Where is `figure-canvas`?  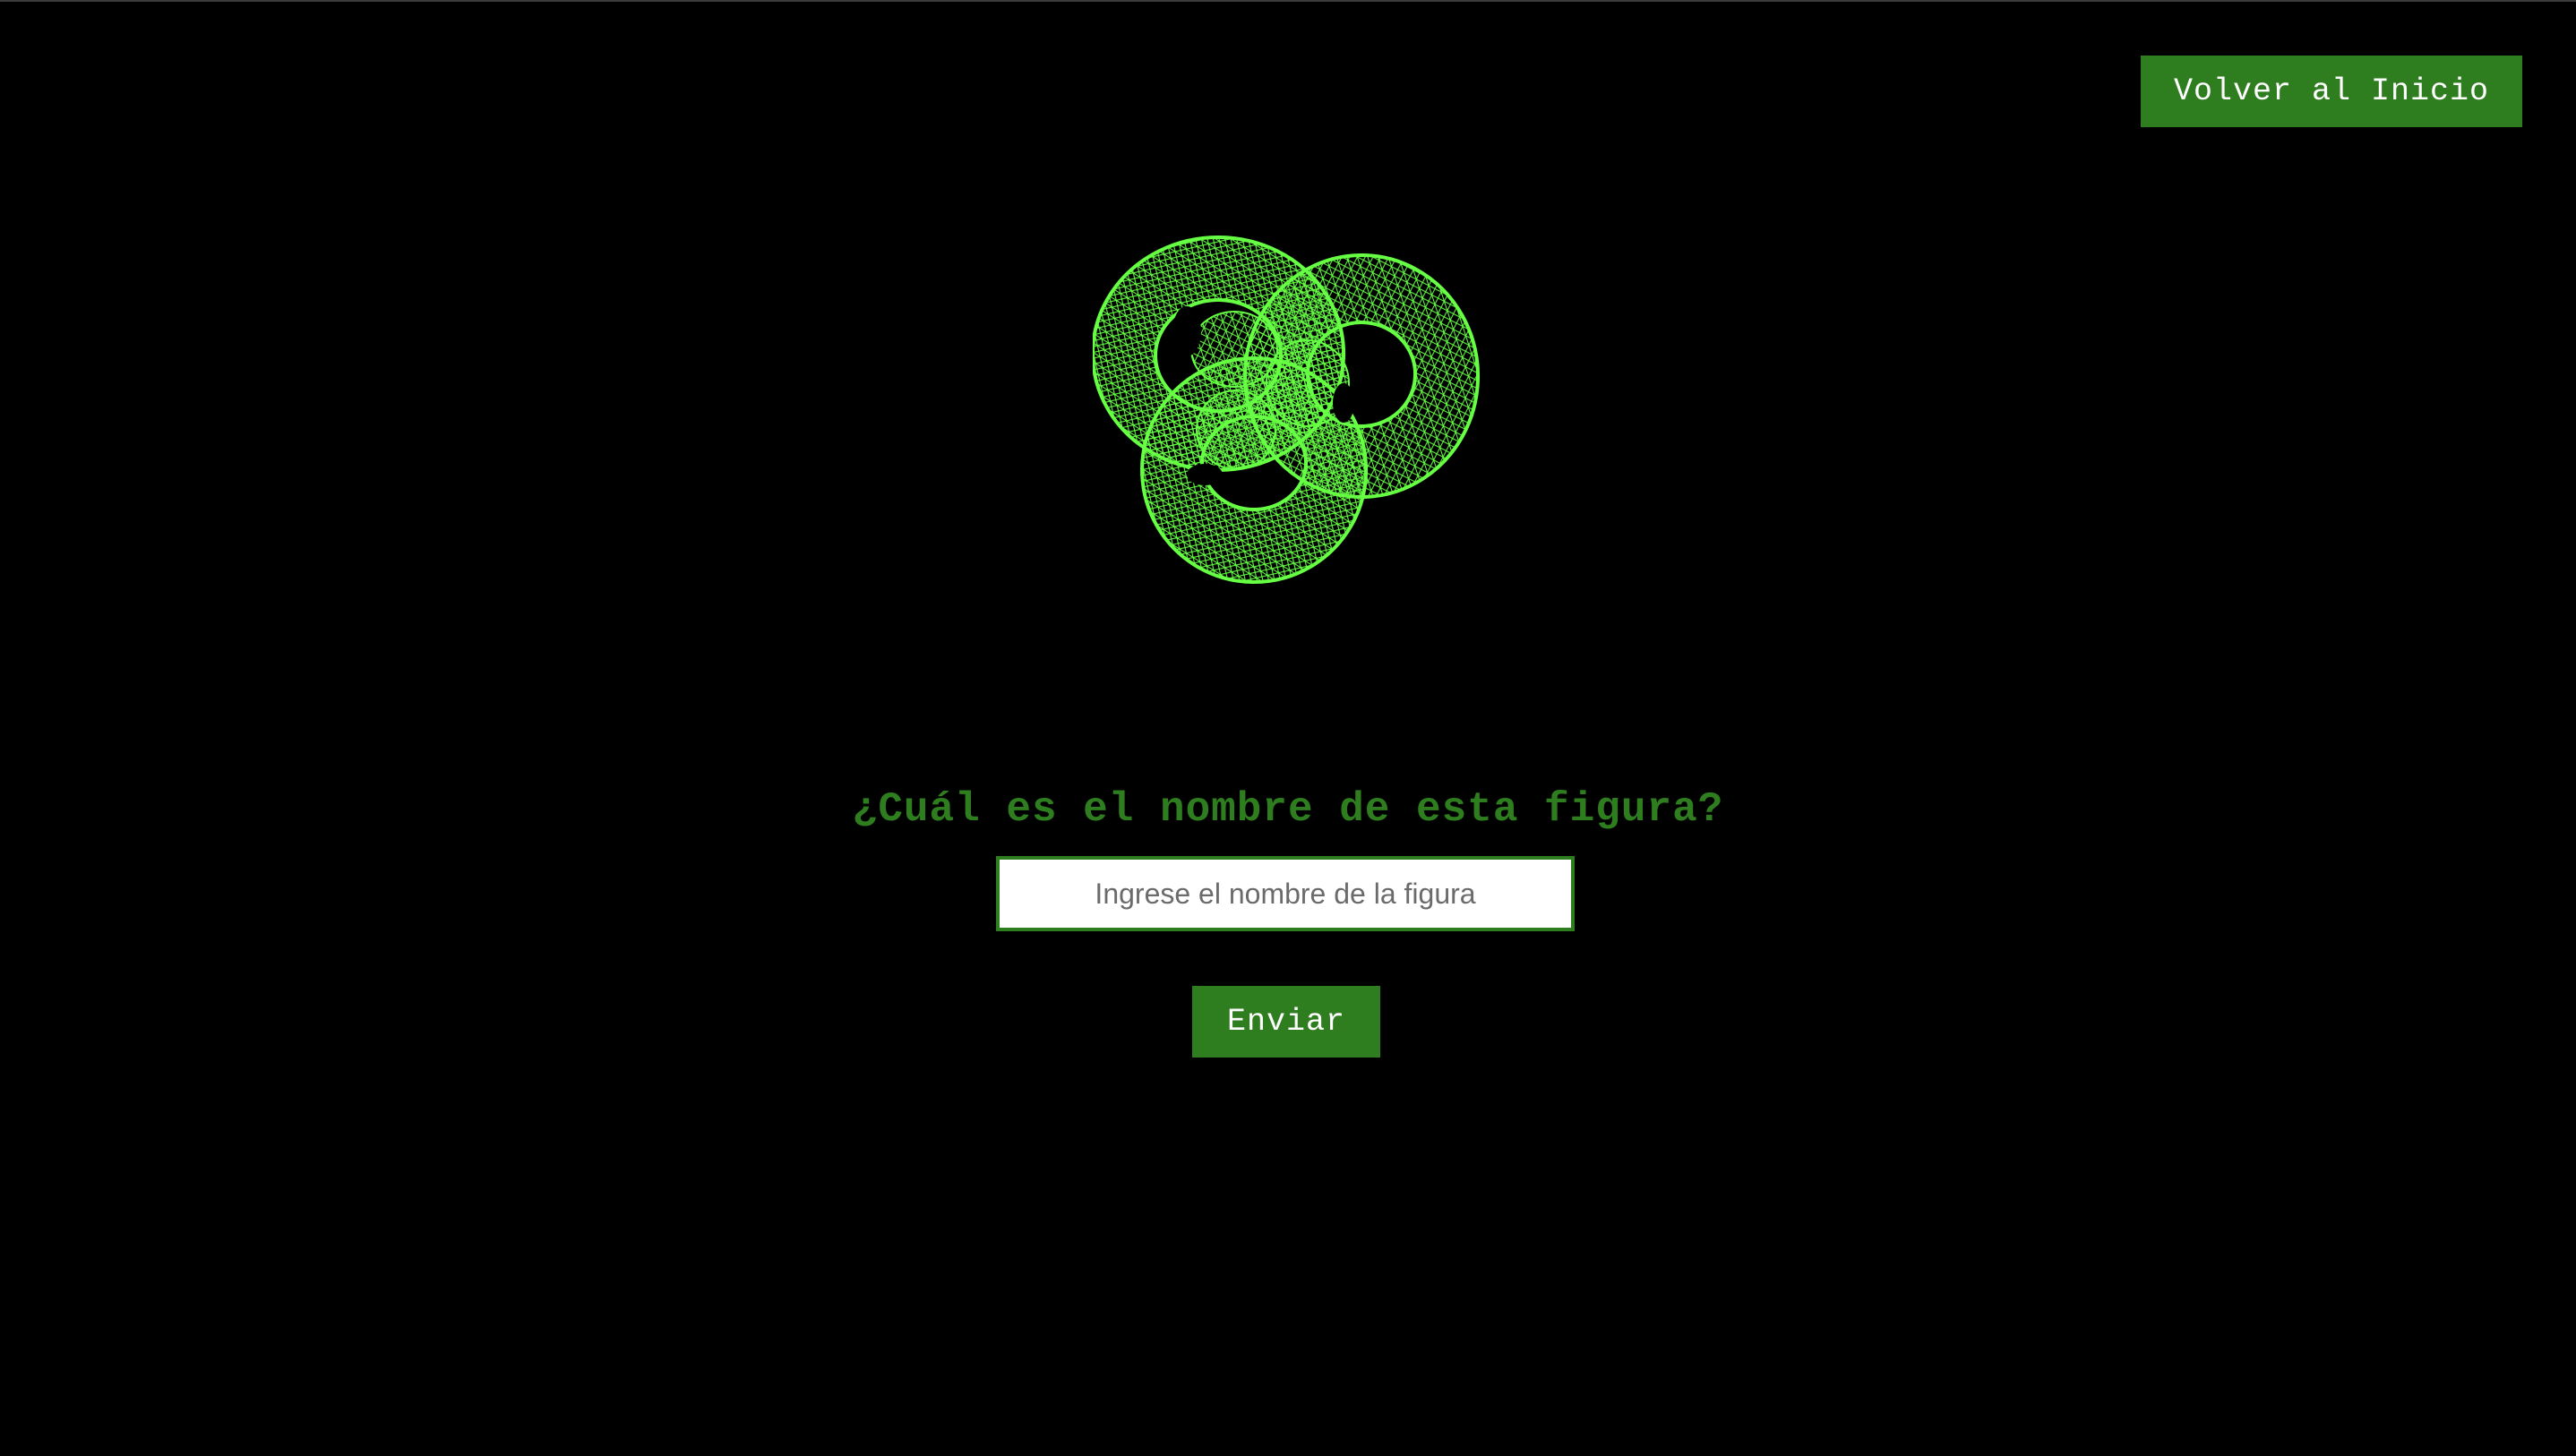 figure-canvas is located at coordinates (1290, 412).